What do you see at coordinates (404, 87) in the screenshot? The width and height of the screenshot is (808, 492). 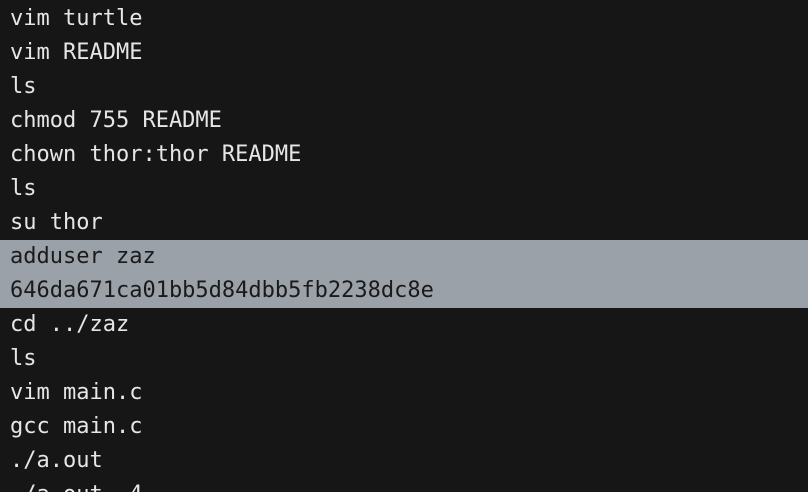 I see `history-line-3: ls` at bounding box center [404, 87].